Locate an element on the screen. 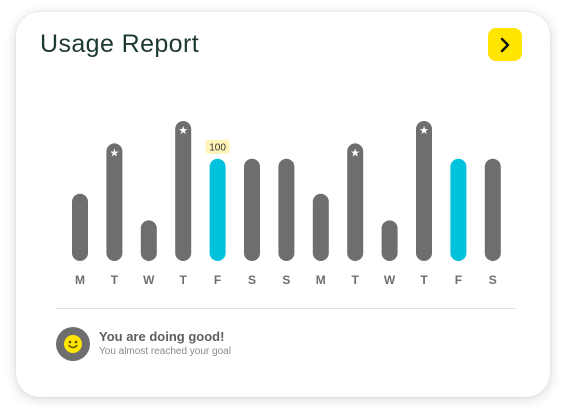 The height and width of the screenshot is (418, 567). smiley-icon is located at coordinates (73, 344).